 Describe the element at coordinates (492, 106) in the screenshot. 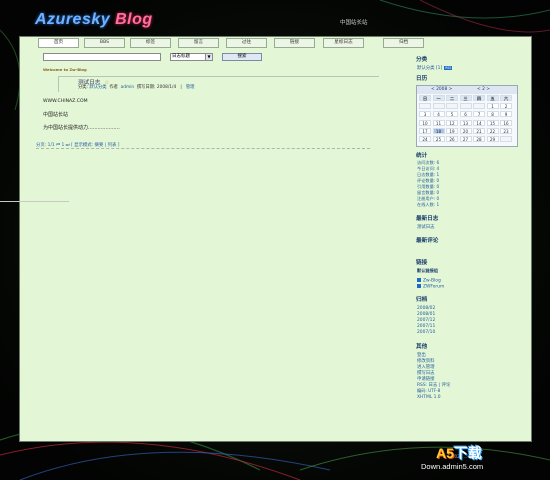

I see `calendar-day: 1` at that location.